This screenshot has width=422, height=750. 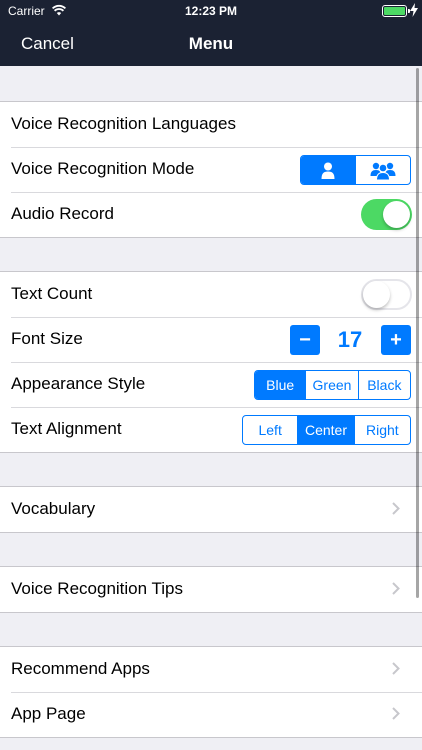 I want to click on single-user-segment, so click(x=328, y=170).